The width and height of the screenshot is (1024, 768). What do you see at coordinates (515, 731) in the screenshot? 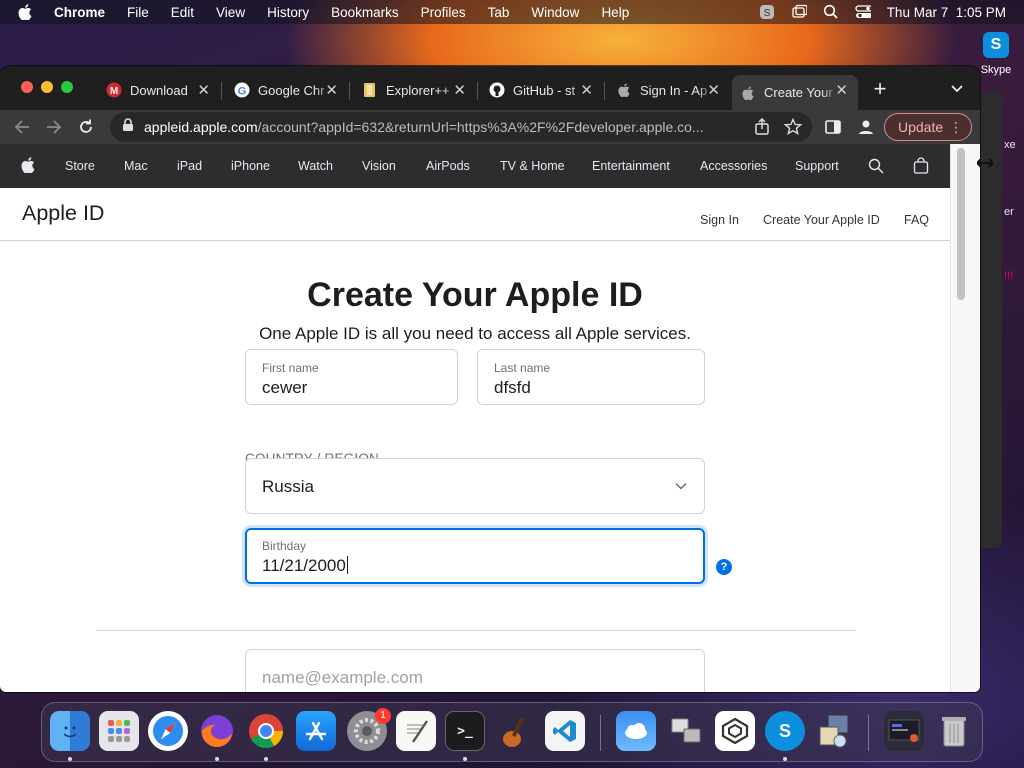
I see `garageband-icon` at bounding box center [515, 731].